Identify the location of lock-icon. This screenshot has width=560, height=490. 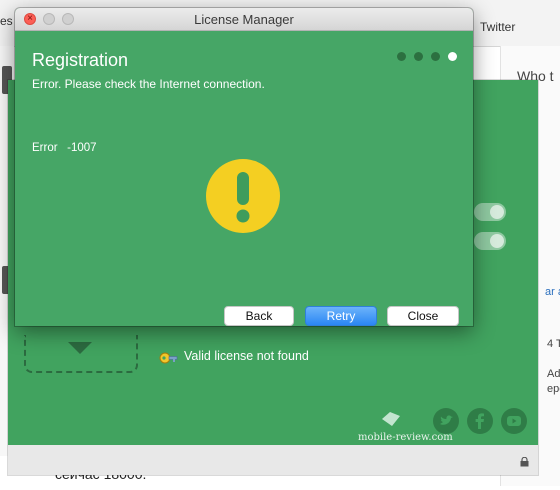
(524, 462).